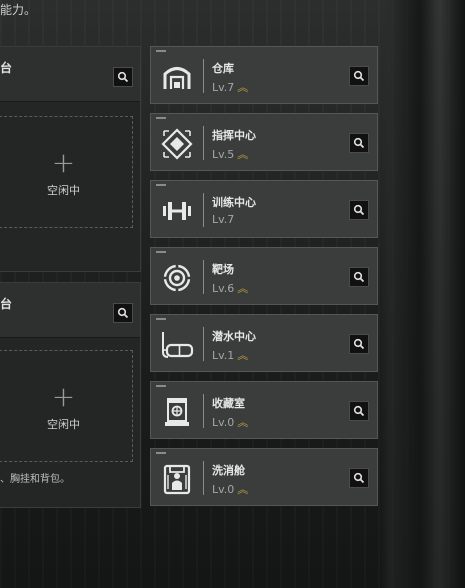 The height and width of the screenshot is (588, 465). What do you see at coordinates (228, 403) in the screenshot?
I see `facility-name: 收藏室` at bounding box center [228, 403].